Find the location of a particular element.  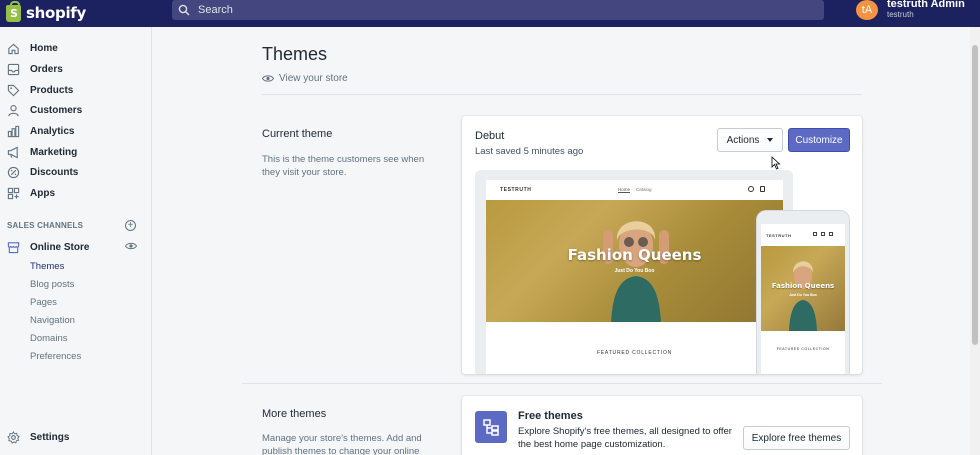

theme-name: Debut is located at coordinates (490, 136).